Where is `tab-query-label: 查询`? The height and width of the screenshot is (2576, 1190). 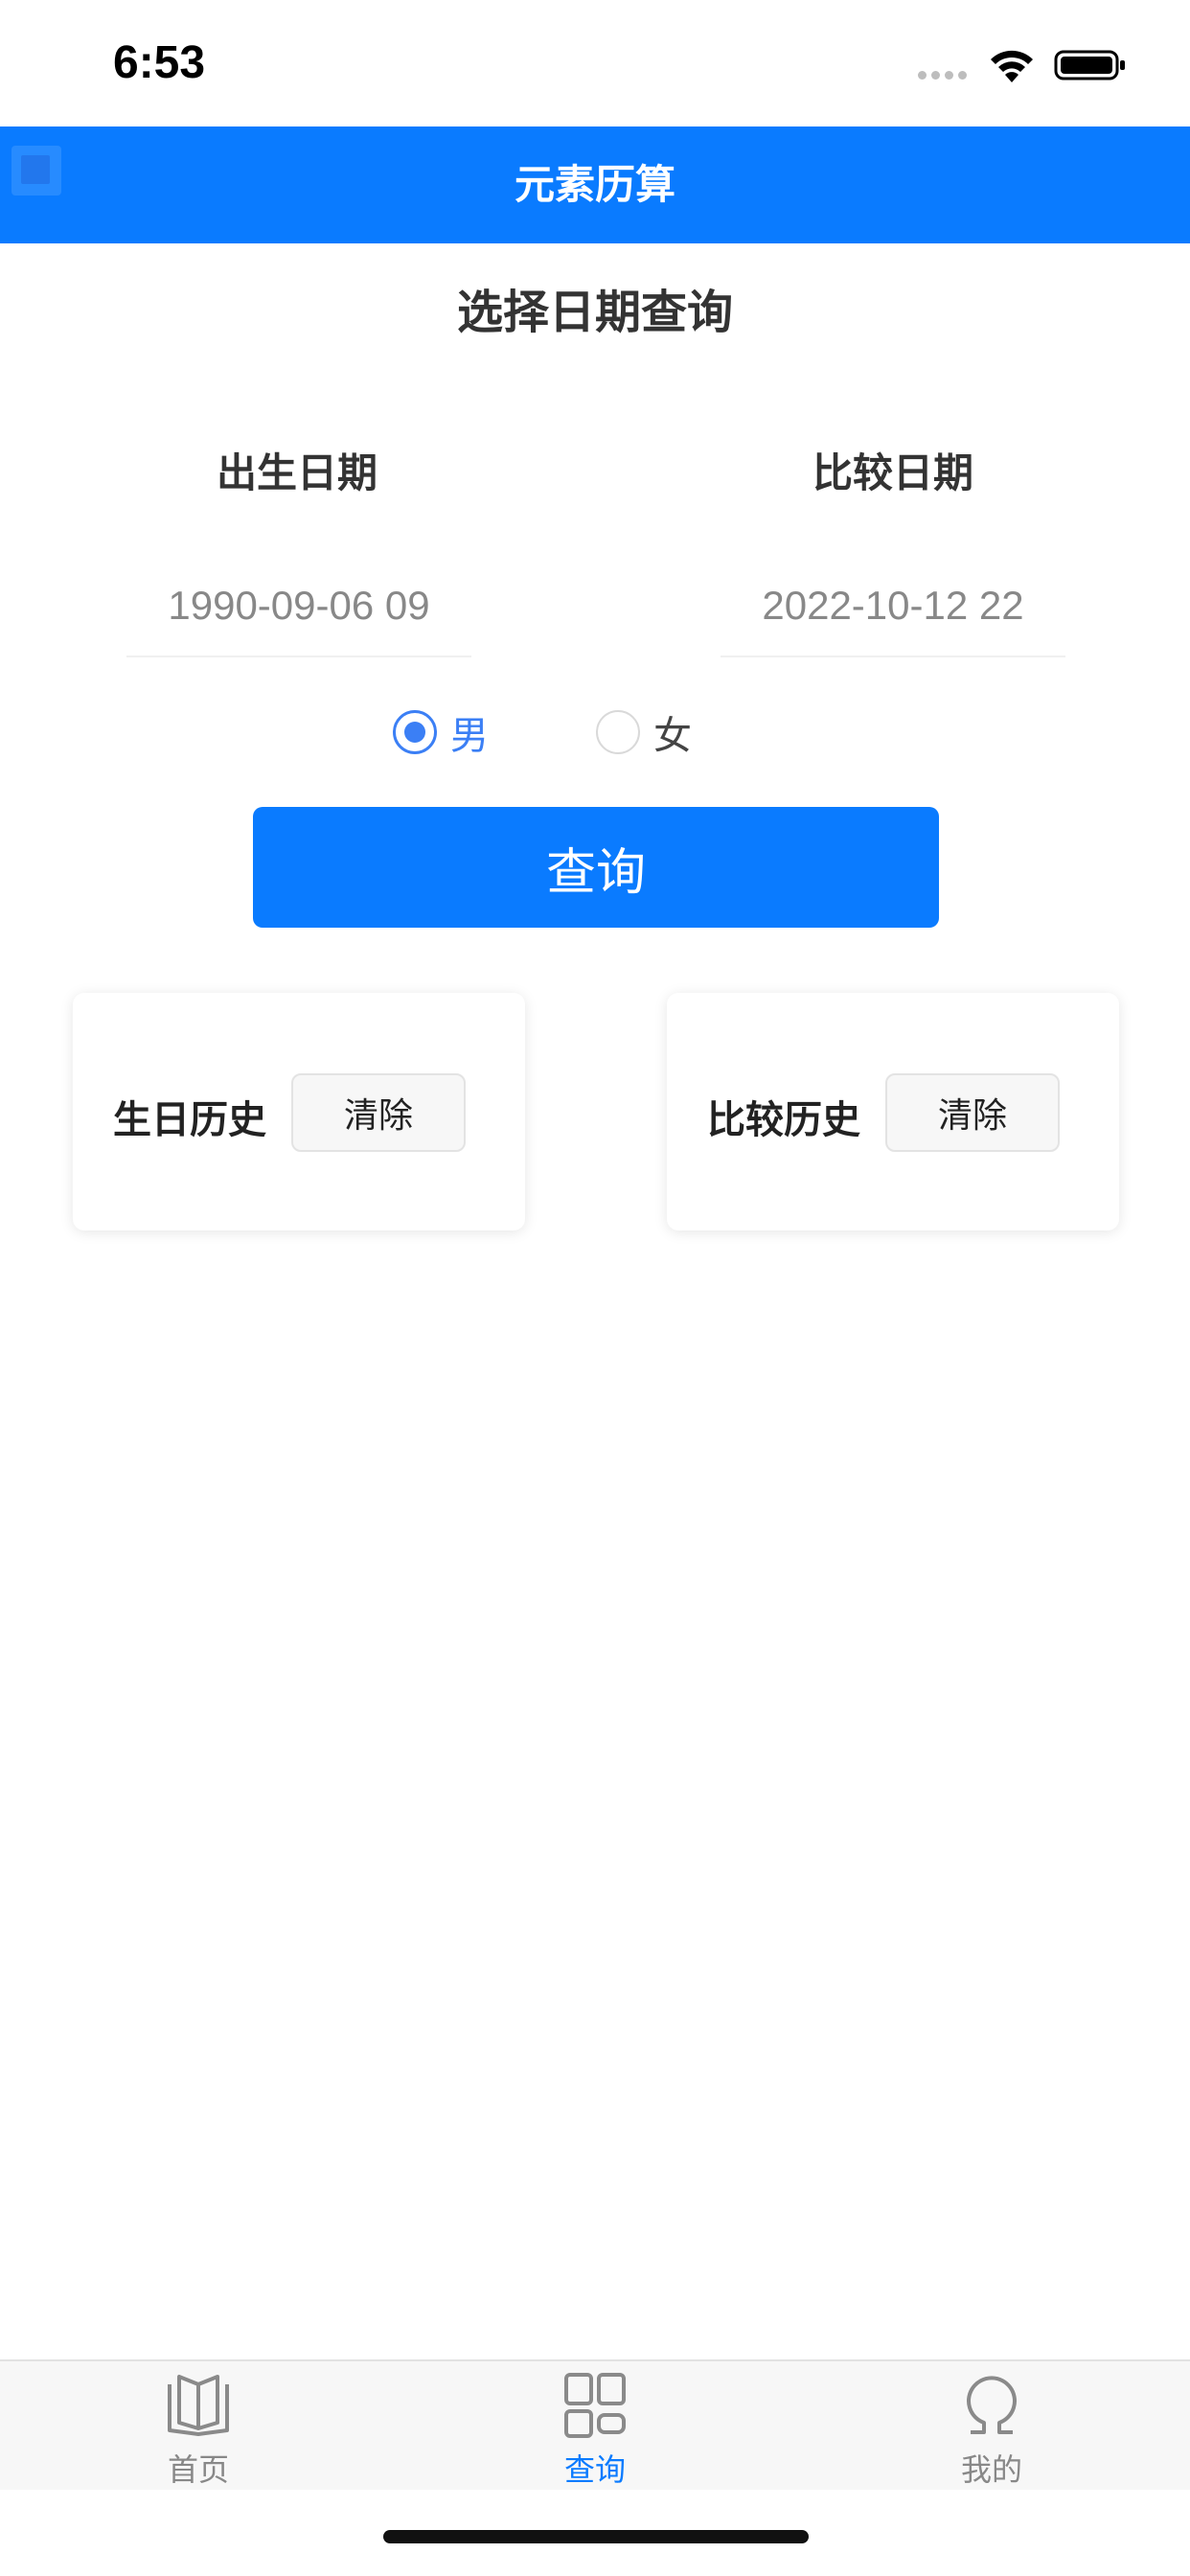
tab-query-label: 查询 is located at coordinates (594, 2469).